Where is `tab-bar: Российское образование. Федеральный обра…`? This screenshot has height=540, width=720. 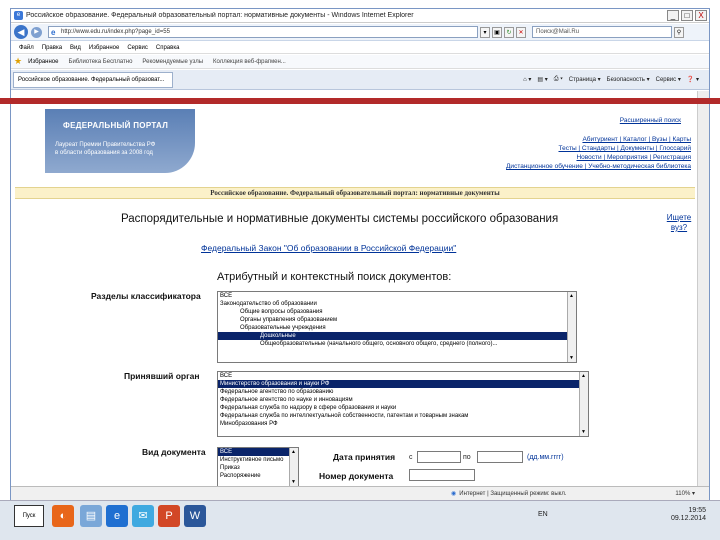
tab-bar: Российское образование. Федеральный обра… is located at coordinates (360, 80).